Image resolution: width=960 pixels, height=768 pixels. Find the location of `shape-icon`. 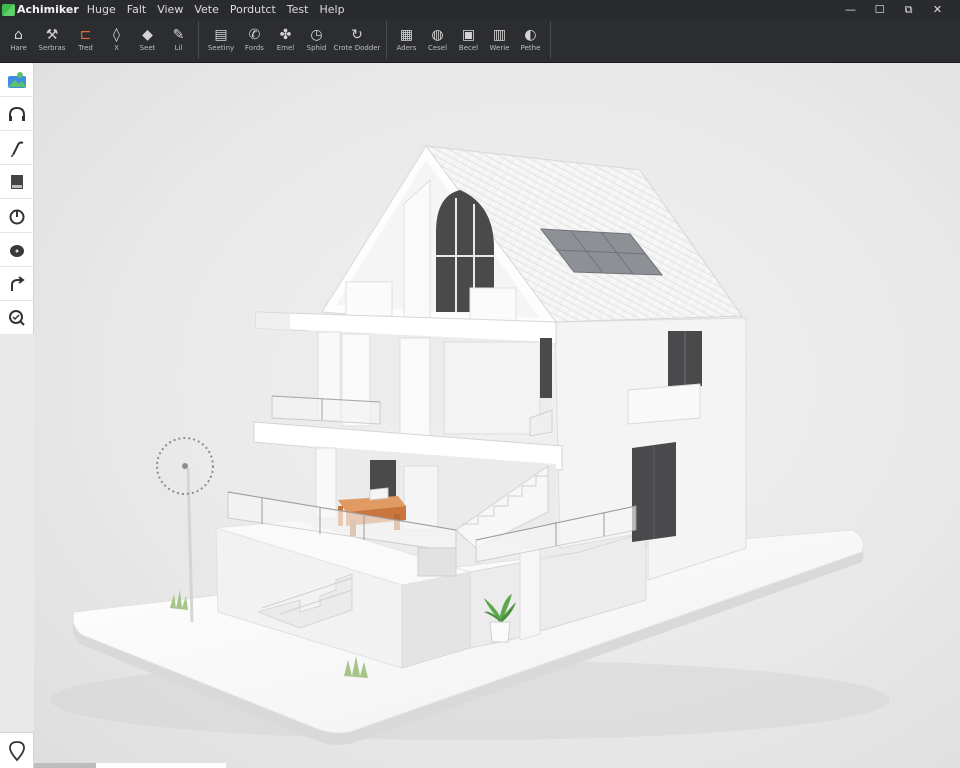

shape-icon is located at coordinates (17, 250).